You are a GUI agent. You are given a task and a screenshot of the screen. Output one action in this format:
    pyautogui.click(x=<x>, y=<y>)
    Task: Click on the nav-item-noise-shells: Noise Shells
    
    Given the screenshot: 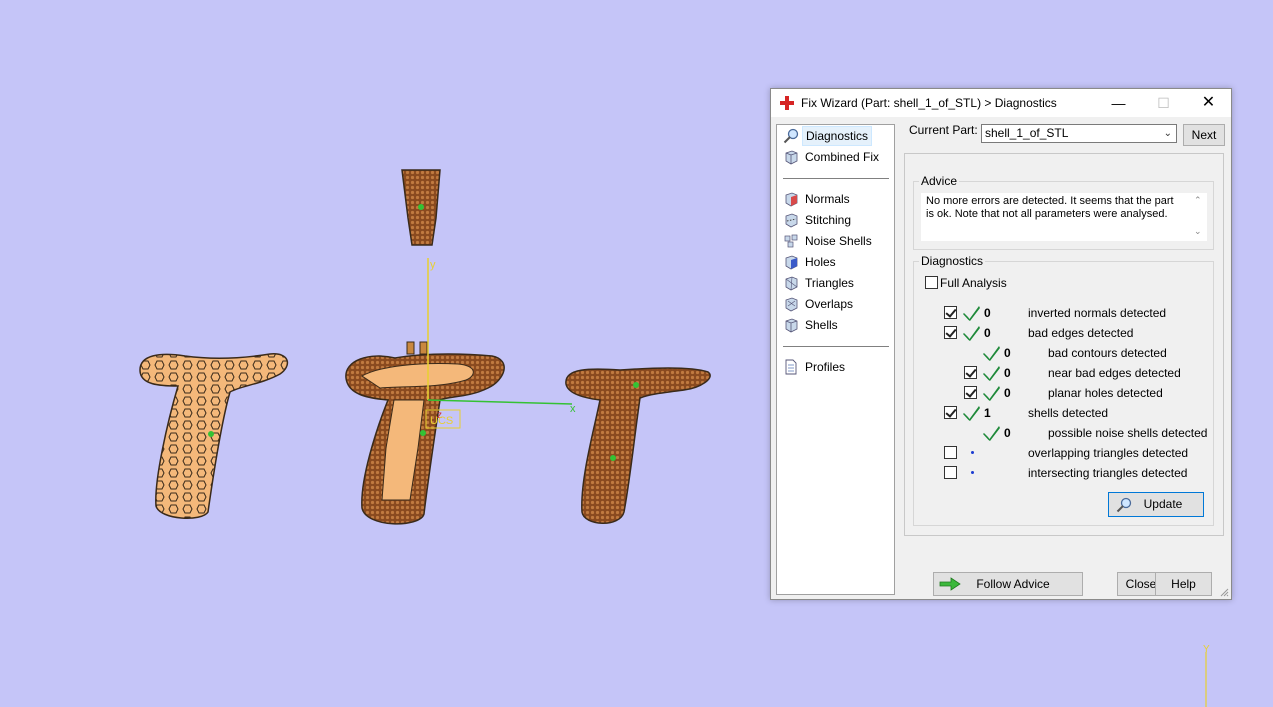 What is the action you would take?
    pyautogui.click(x=835, y=241)
    